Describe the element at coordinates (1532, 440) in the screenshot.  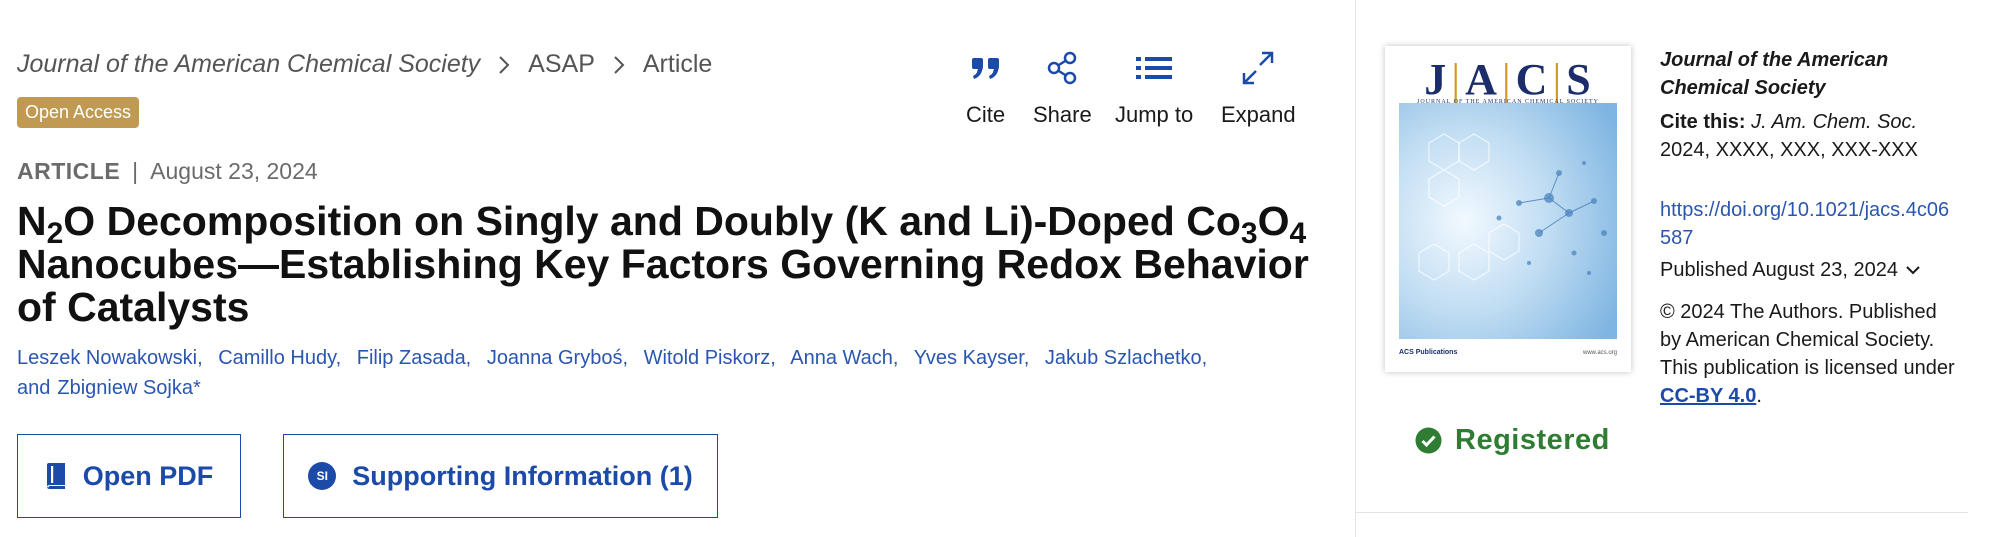
I see `registered-label: Registered` at that location.